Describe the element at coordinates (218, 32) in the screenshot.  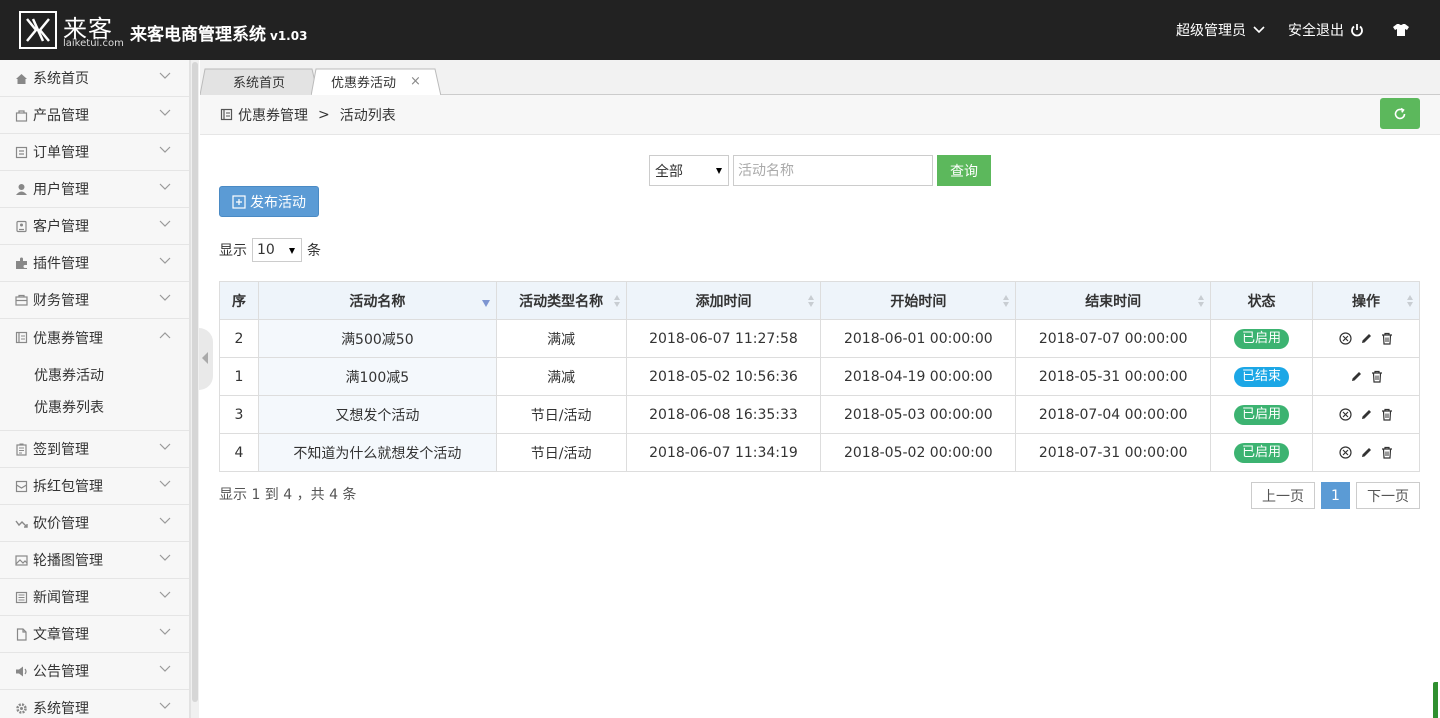
I see `app-title: 来客电商管理系统 v1.03` at that location.